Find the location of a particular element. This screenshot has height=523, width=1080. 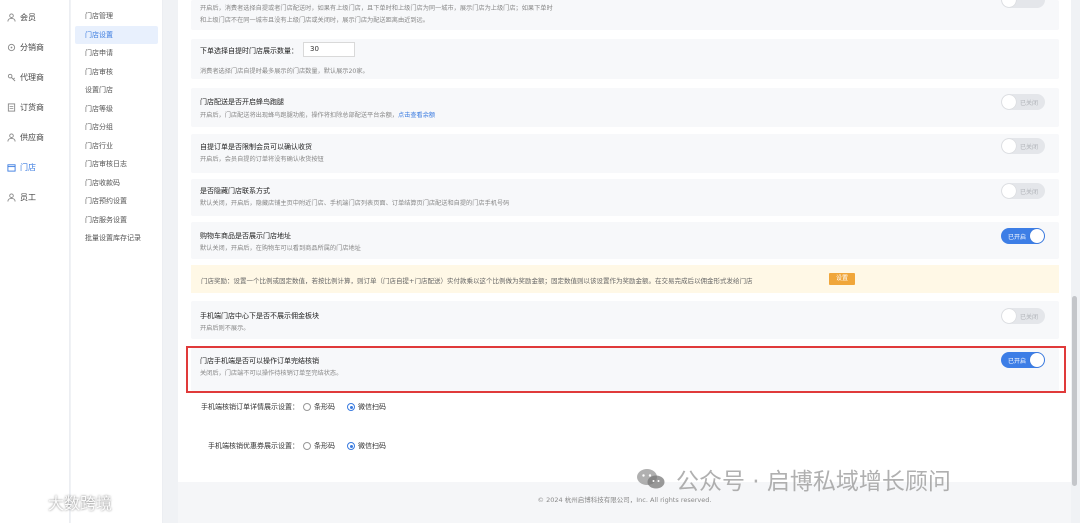

setting-desc: 开启后则不展示。 is located at coordinates (225, 328).